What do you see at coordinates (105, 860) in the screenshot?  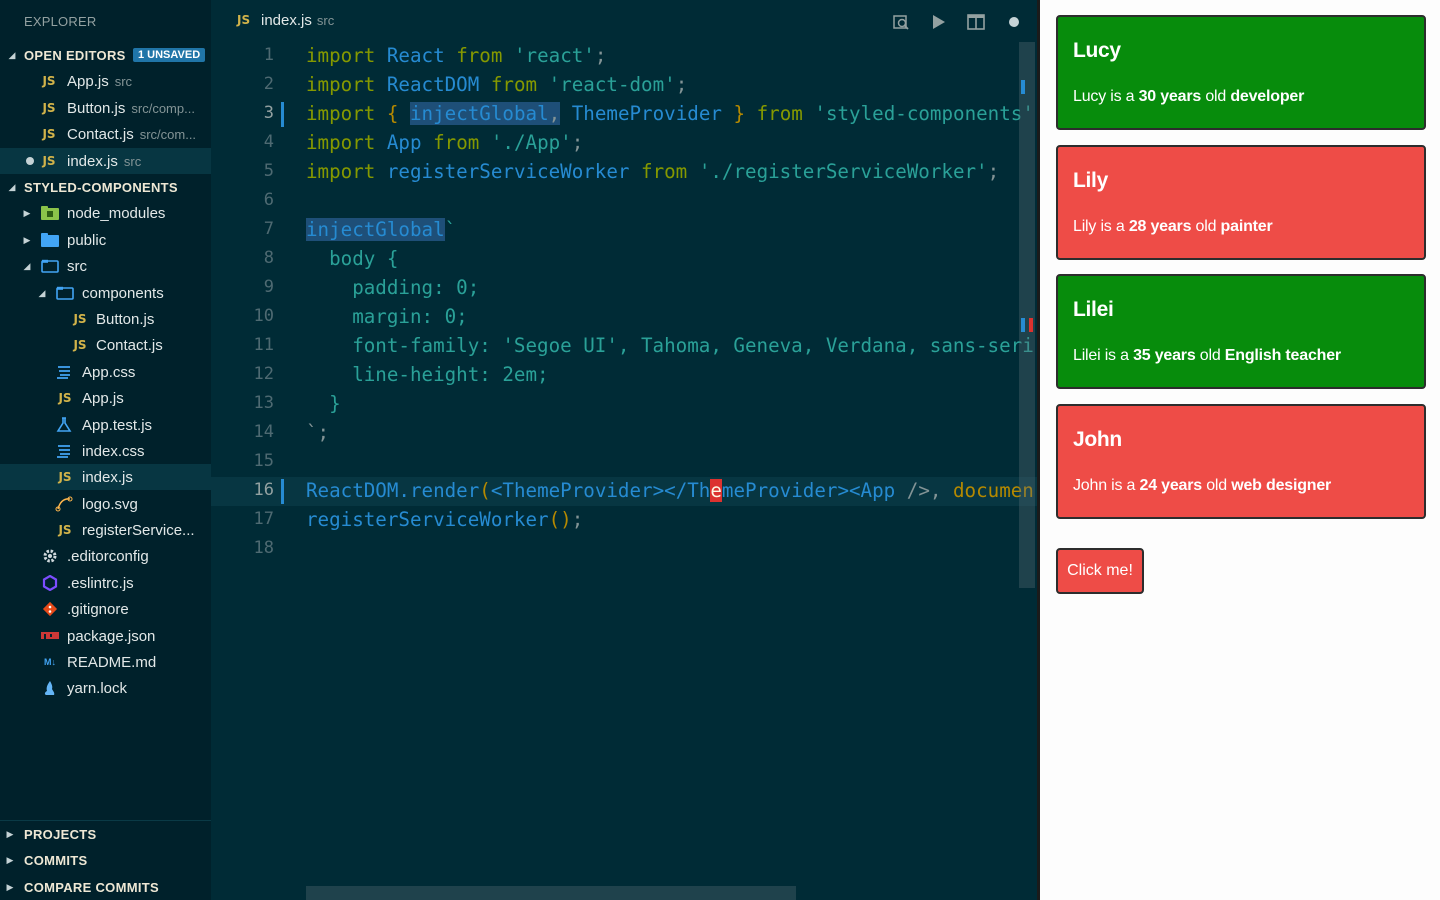 I see `commits-section: ▶ COMMITS` at bounding box center [105, 860].